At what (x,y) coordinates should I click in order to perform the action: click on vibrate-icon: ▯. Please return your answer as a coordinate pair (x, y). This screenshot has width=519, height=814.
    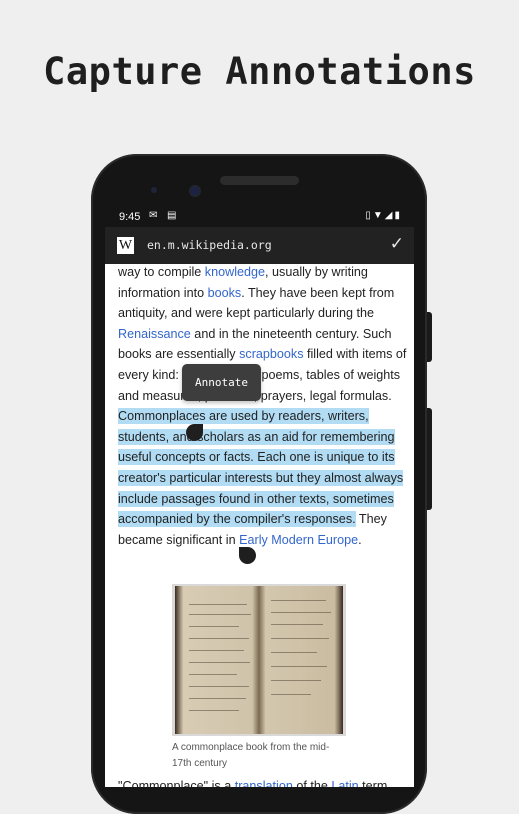
    Looking at the image, I should click on (369, 215).